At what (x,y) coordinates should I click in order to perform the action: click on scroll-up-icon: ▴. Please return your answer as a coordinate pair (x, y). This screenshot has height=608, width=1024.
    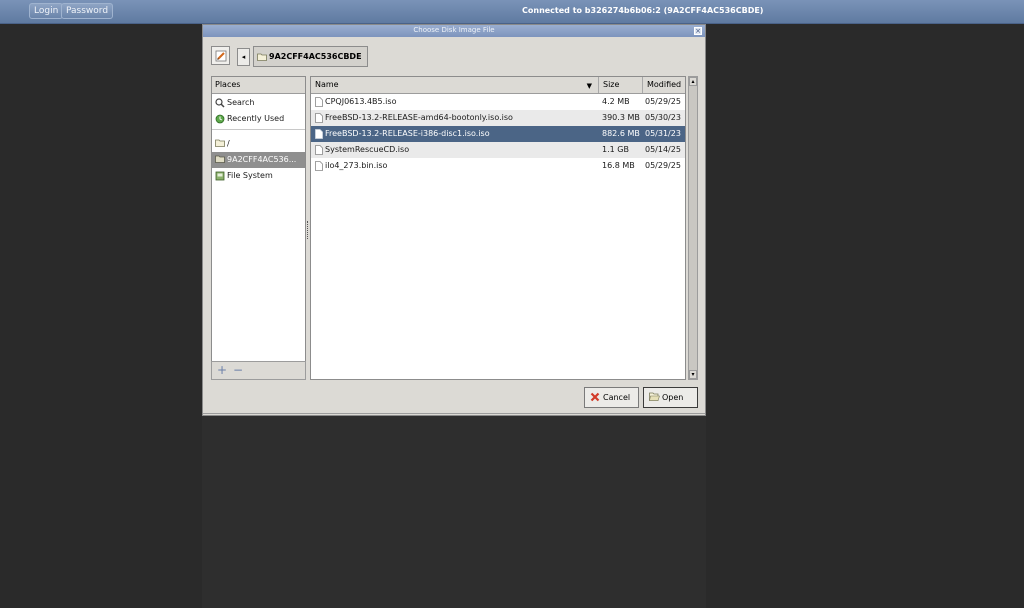
    Looking at the image, I should click on (693, 81).